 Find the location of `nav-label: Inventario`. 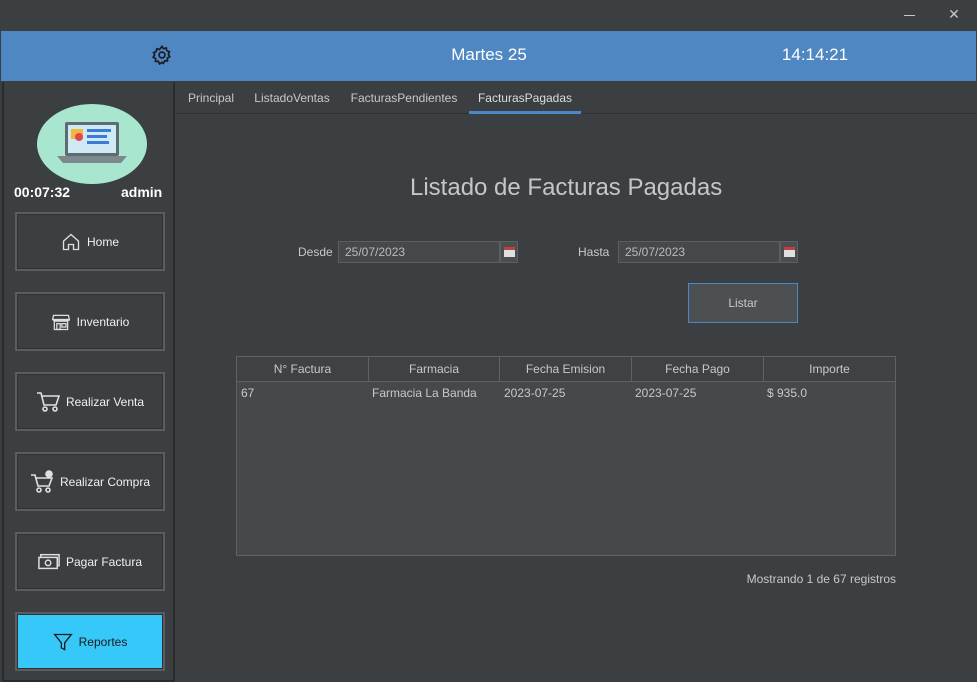

nav-label: Inventario is located at coordinates (103, 321).